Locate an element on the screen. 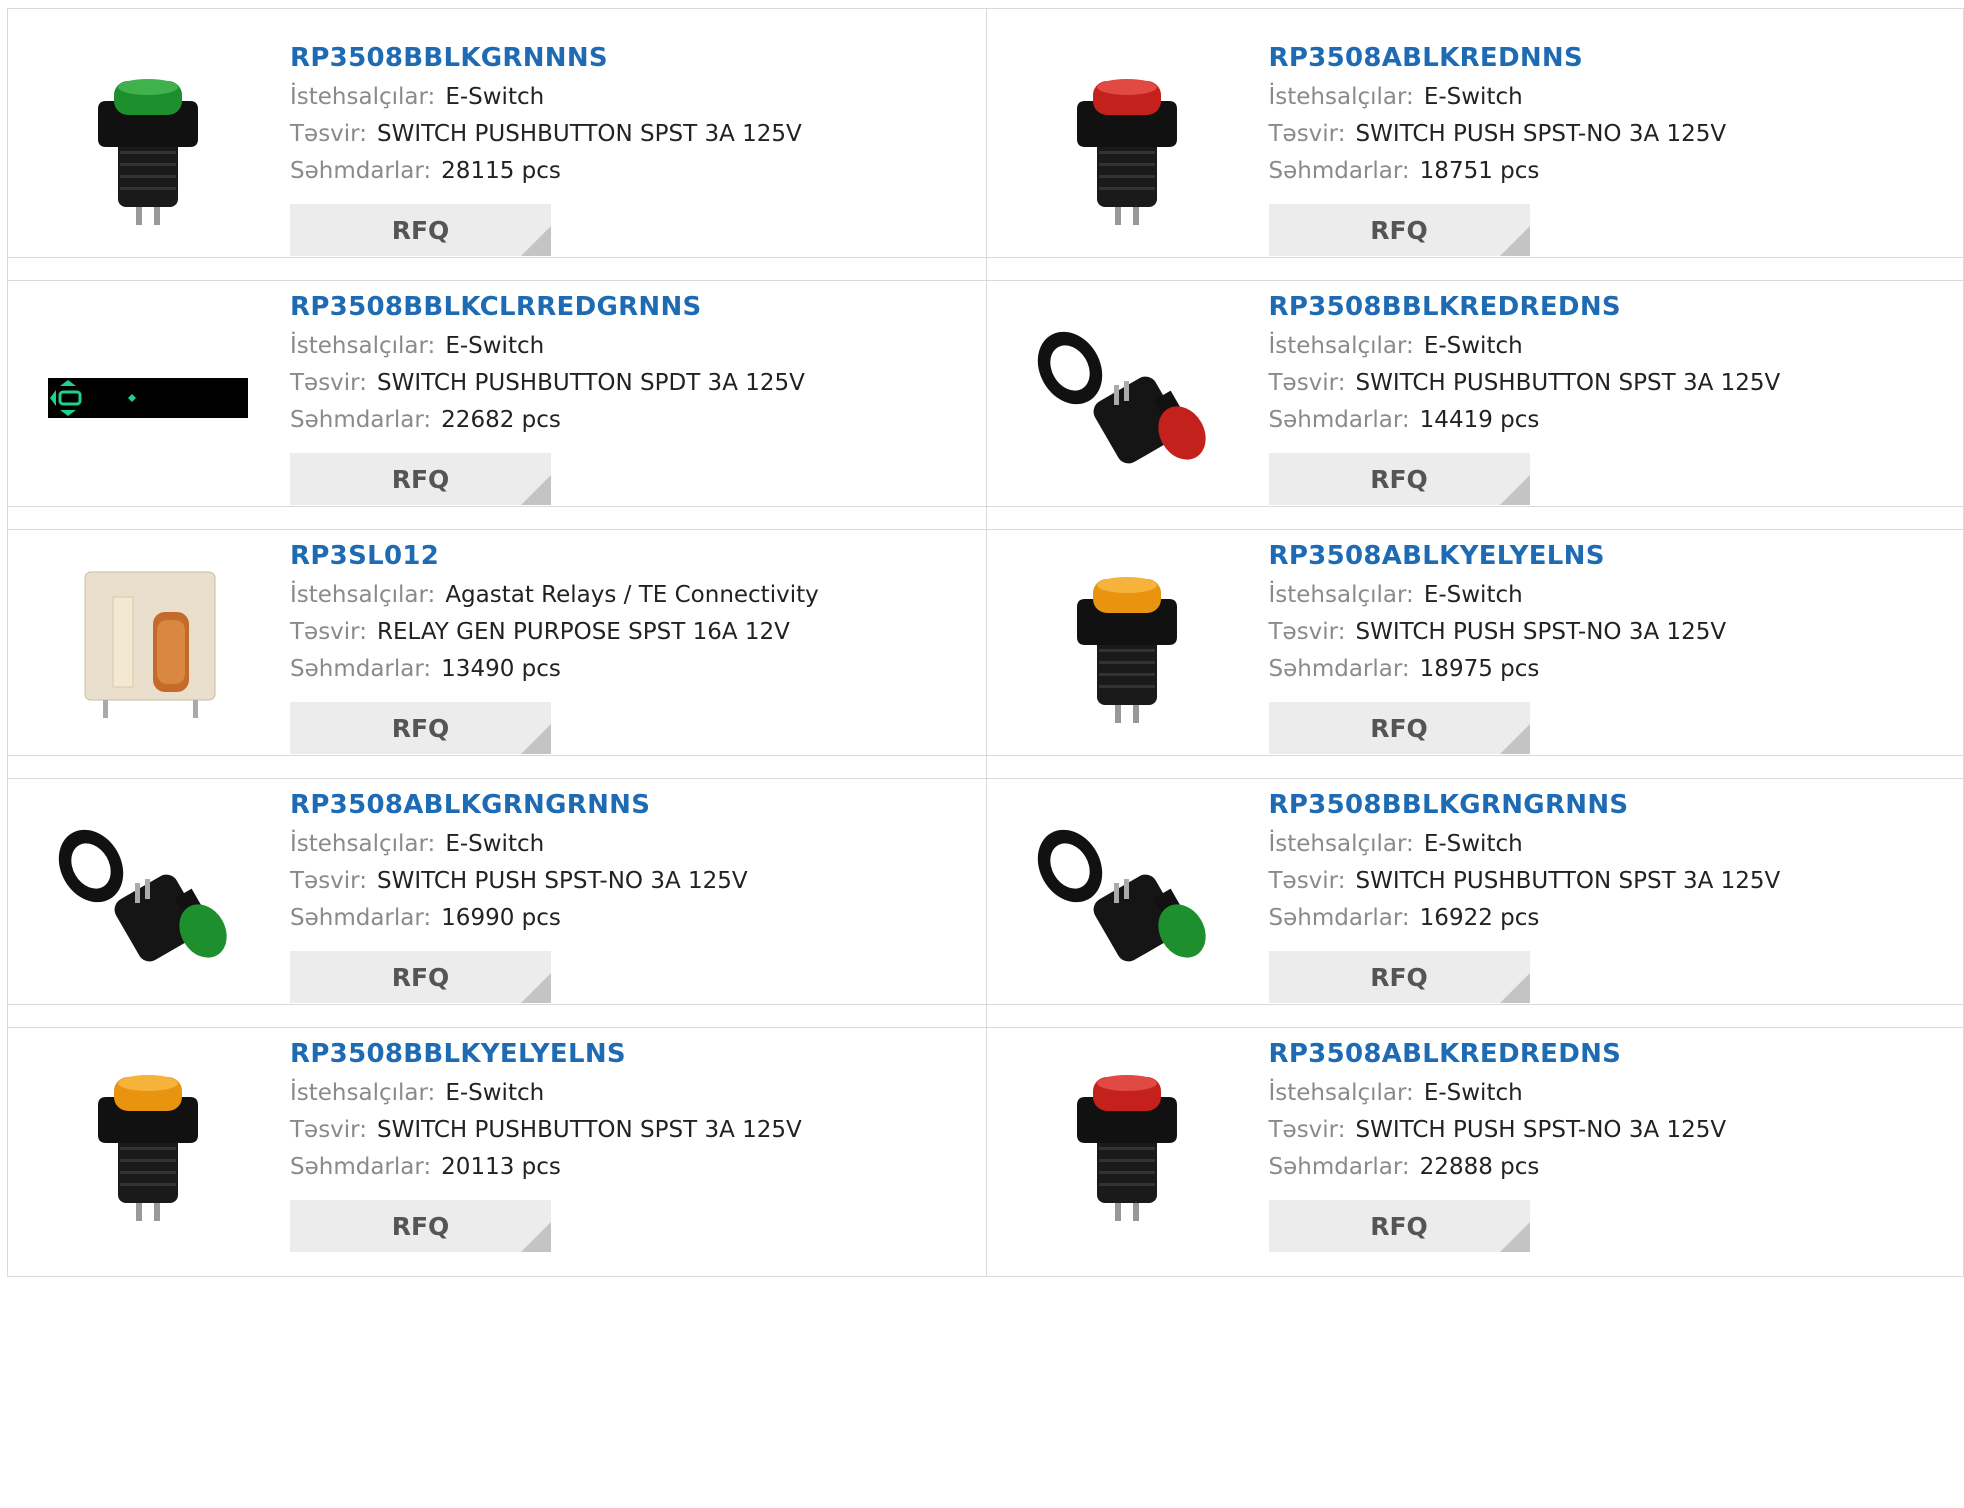  placeholder-banner-image is located at coordinates (148, 398).